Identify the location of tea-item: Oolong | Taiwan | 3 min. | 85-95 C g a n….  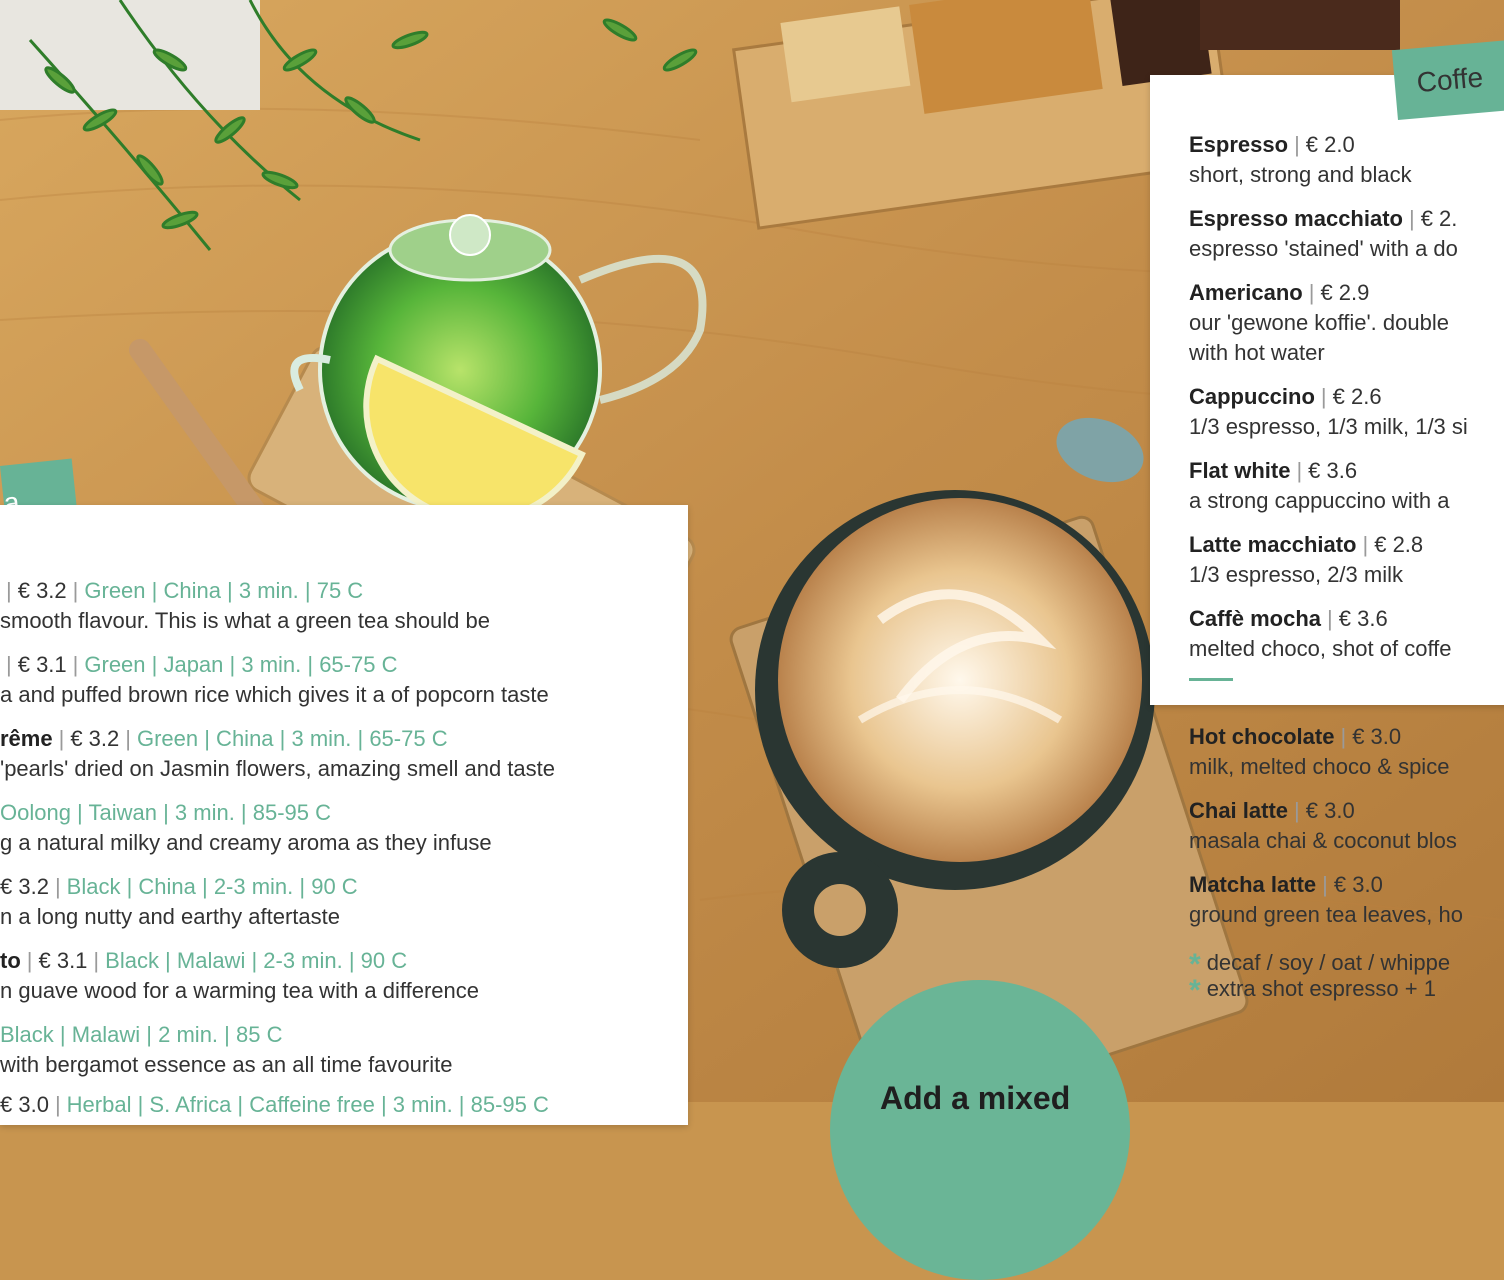
(246, 827).